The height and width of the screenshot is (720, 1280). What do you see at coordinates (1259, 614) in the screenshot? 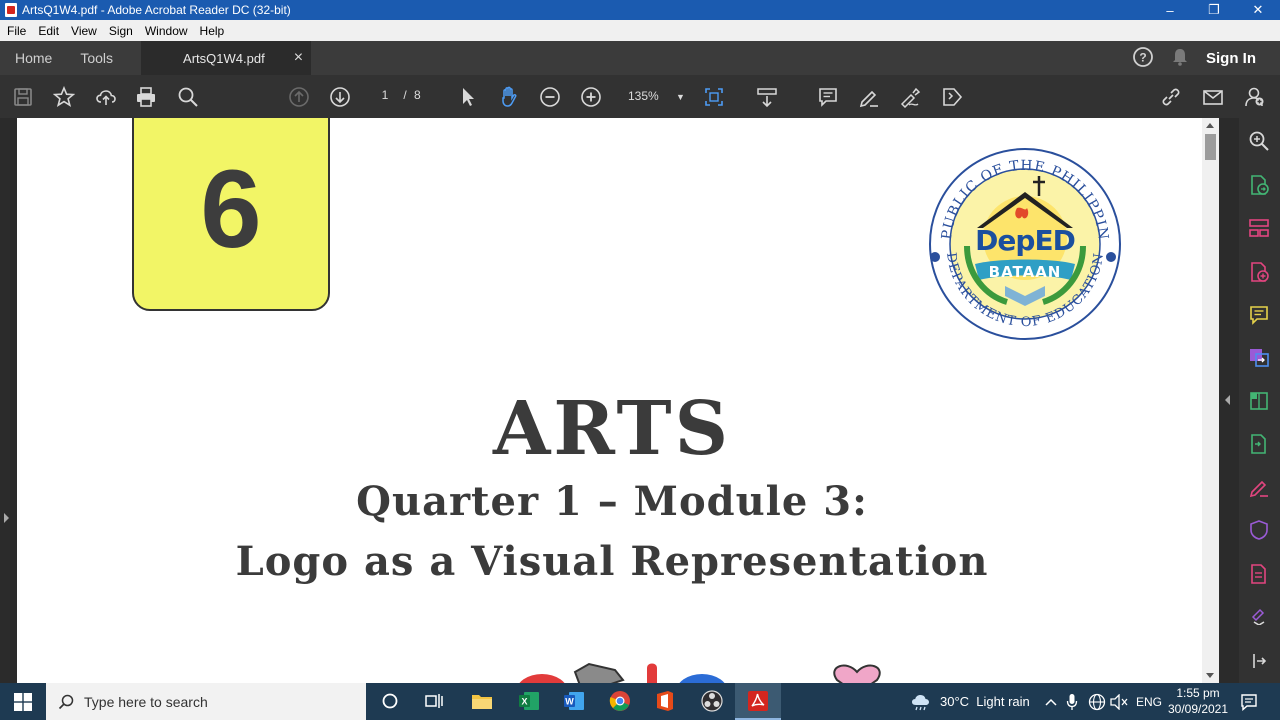
I see `more-tools-icon` at bounding box center [1259, 614].